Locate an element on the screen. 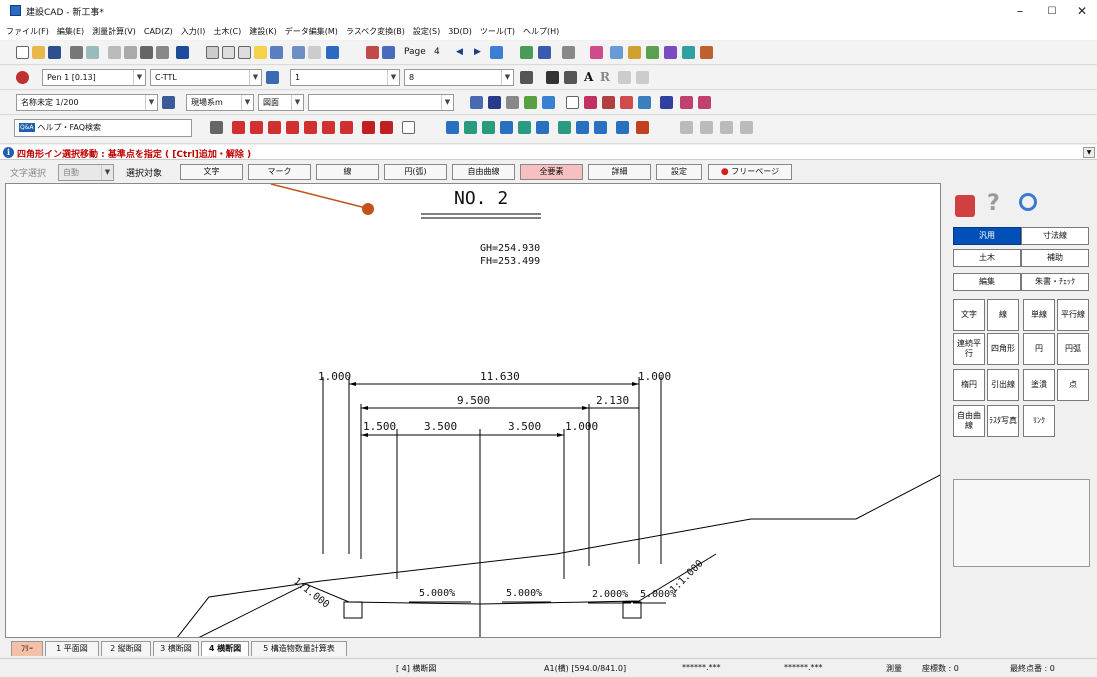  tool-arc: 円弧 is located at coordinates (1073, 349).